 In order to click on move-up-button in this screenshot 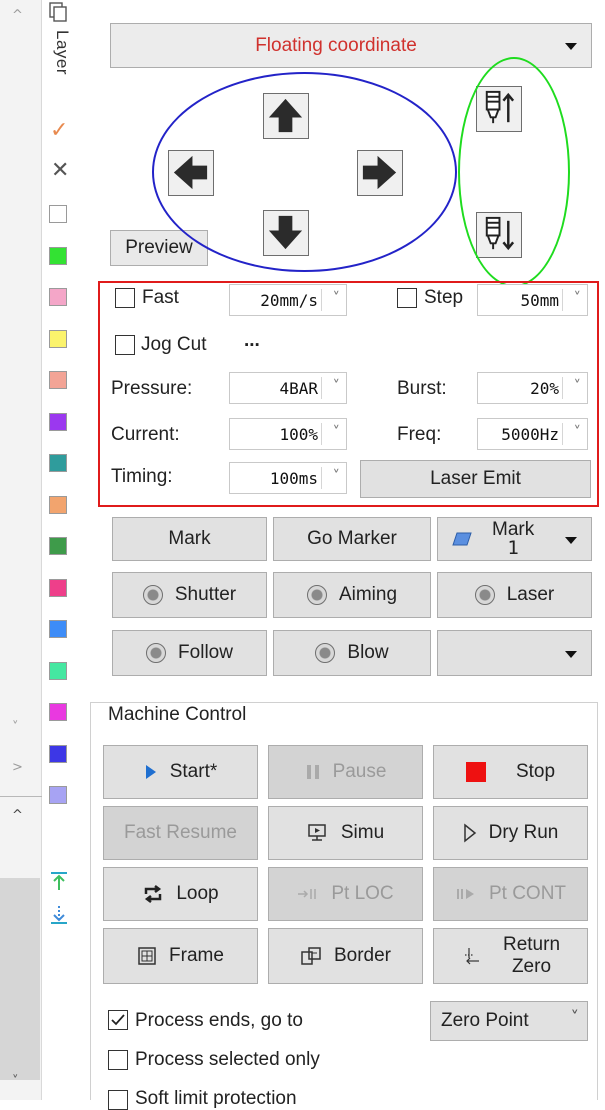, I will do `click(286, 116)`.